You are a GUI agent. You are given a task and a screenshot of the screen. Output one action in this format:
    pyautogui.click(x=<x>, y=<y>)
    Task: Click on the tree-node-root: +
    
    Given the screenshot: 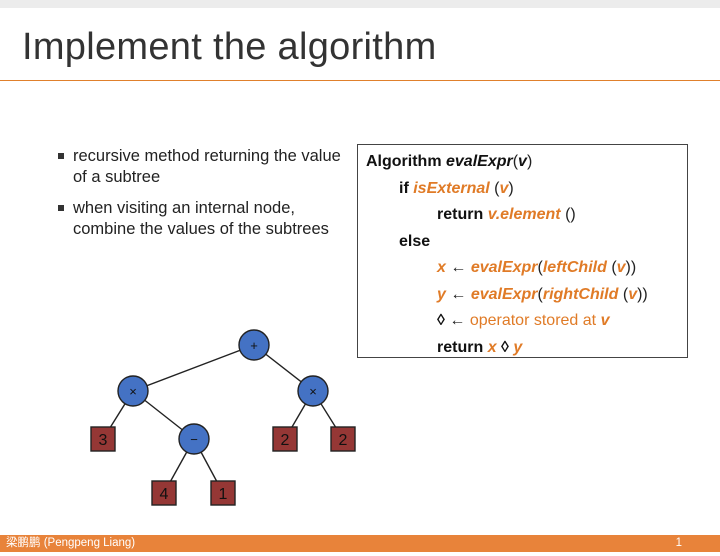 What is the action you would take?
    pyautogui.click(x=254, y=345)
    